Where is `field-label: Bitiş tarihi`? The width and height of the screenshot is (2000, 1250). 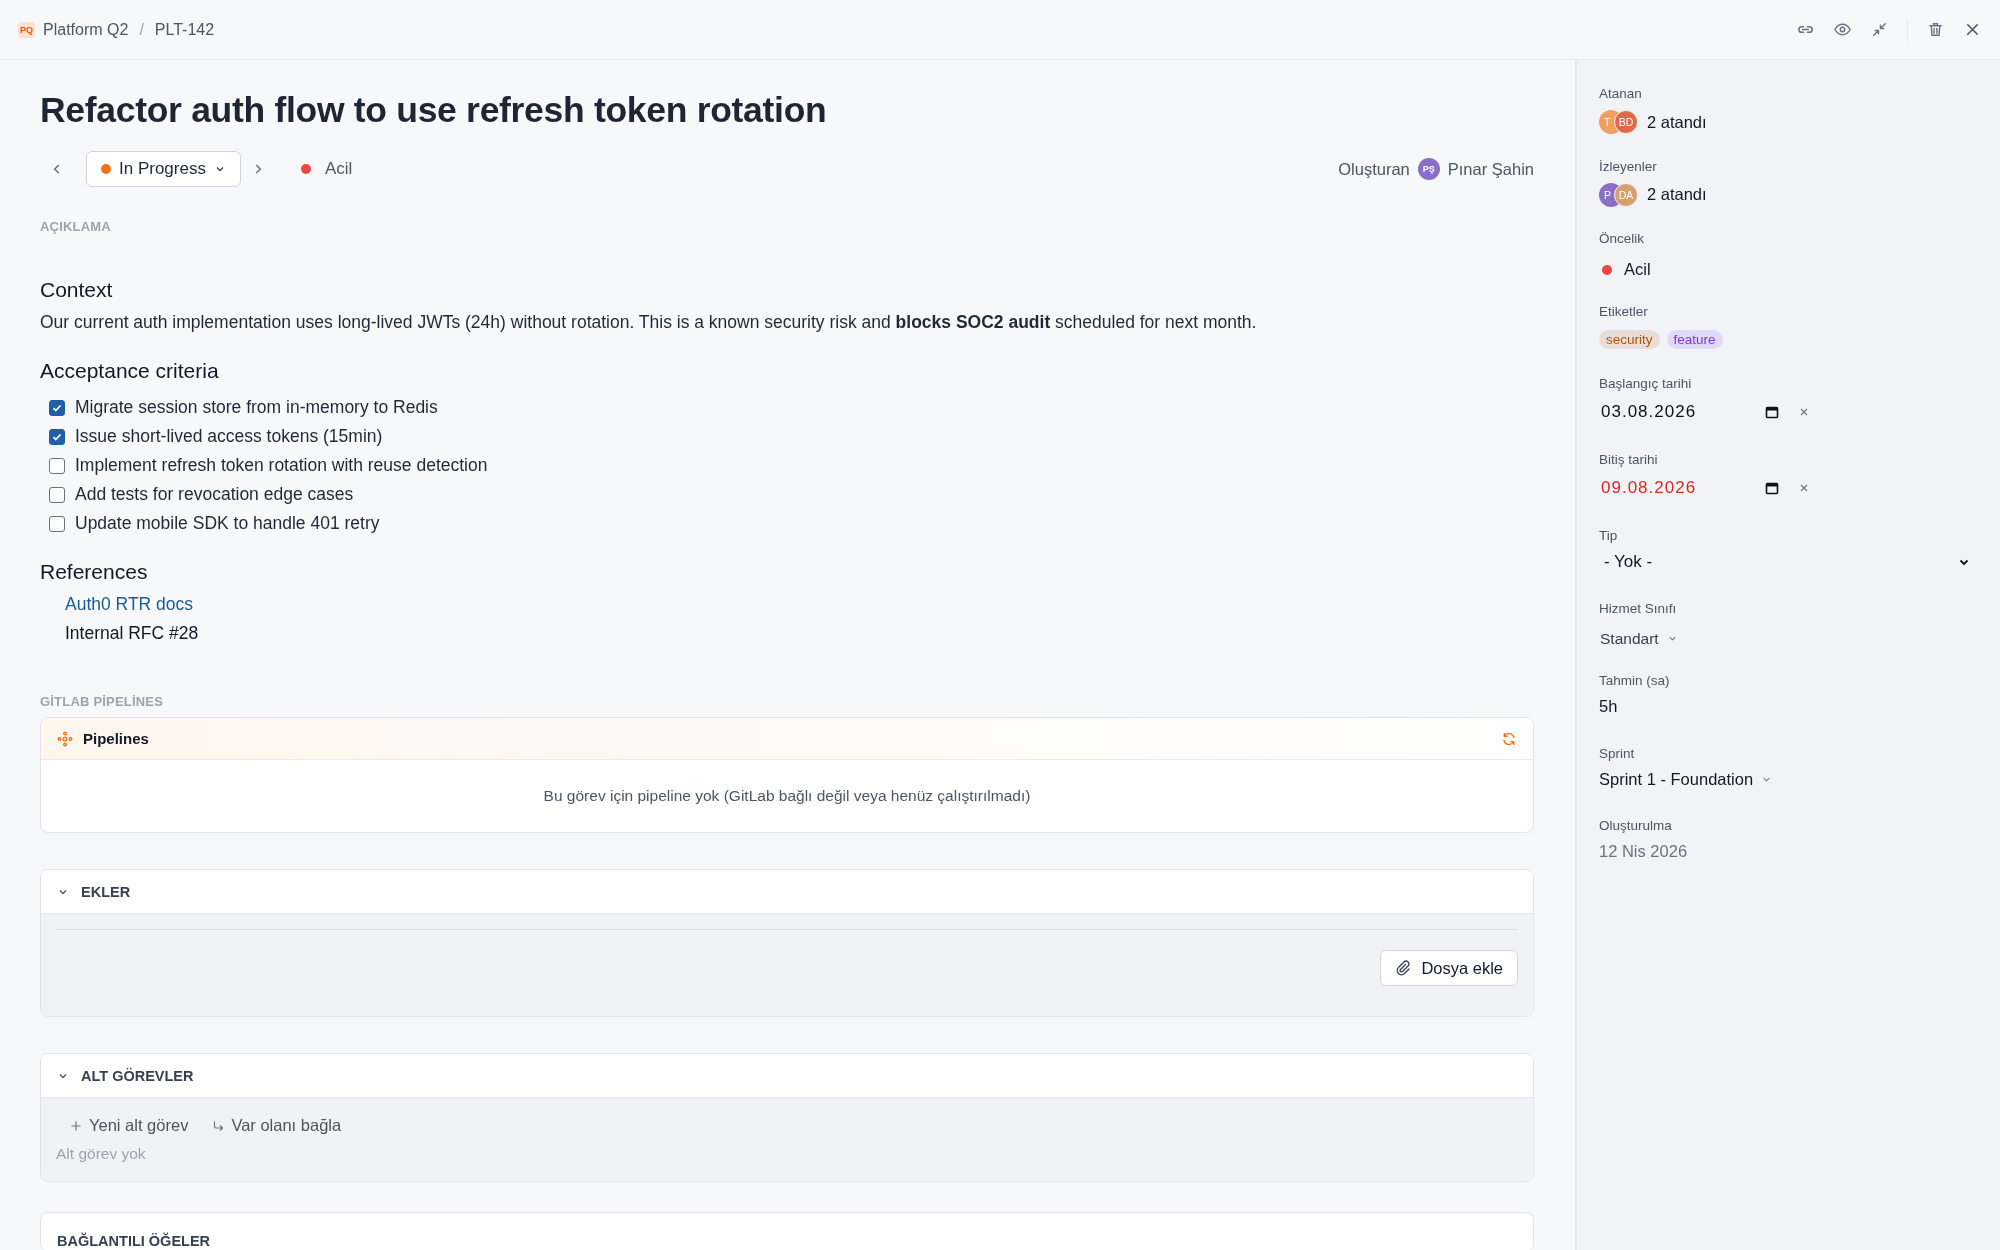
field-label: Bitiş tarihi is located at coordinates (1629, 459).